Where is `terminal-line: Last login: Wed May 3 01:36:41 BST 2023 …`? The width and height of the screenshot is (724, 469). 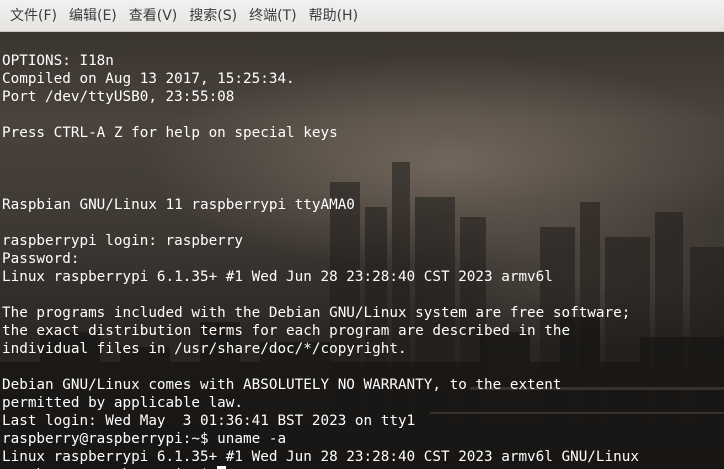 terminal-line: Last login: Wed May 3 01:36:41 BST 2023 … is located at coordinates (209, 421).